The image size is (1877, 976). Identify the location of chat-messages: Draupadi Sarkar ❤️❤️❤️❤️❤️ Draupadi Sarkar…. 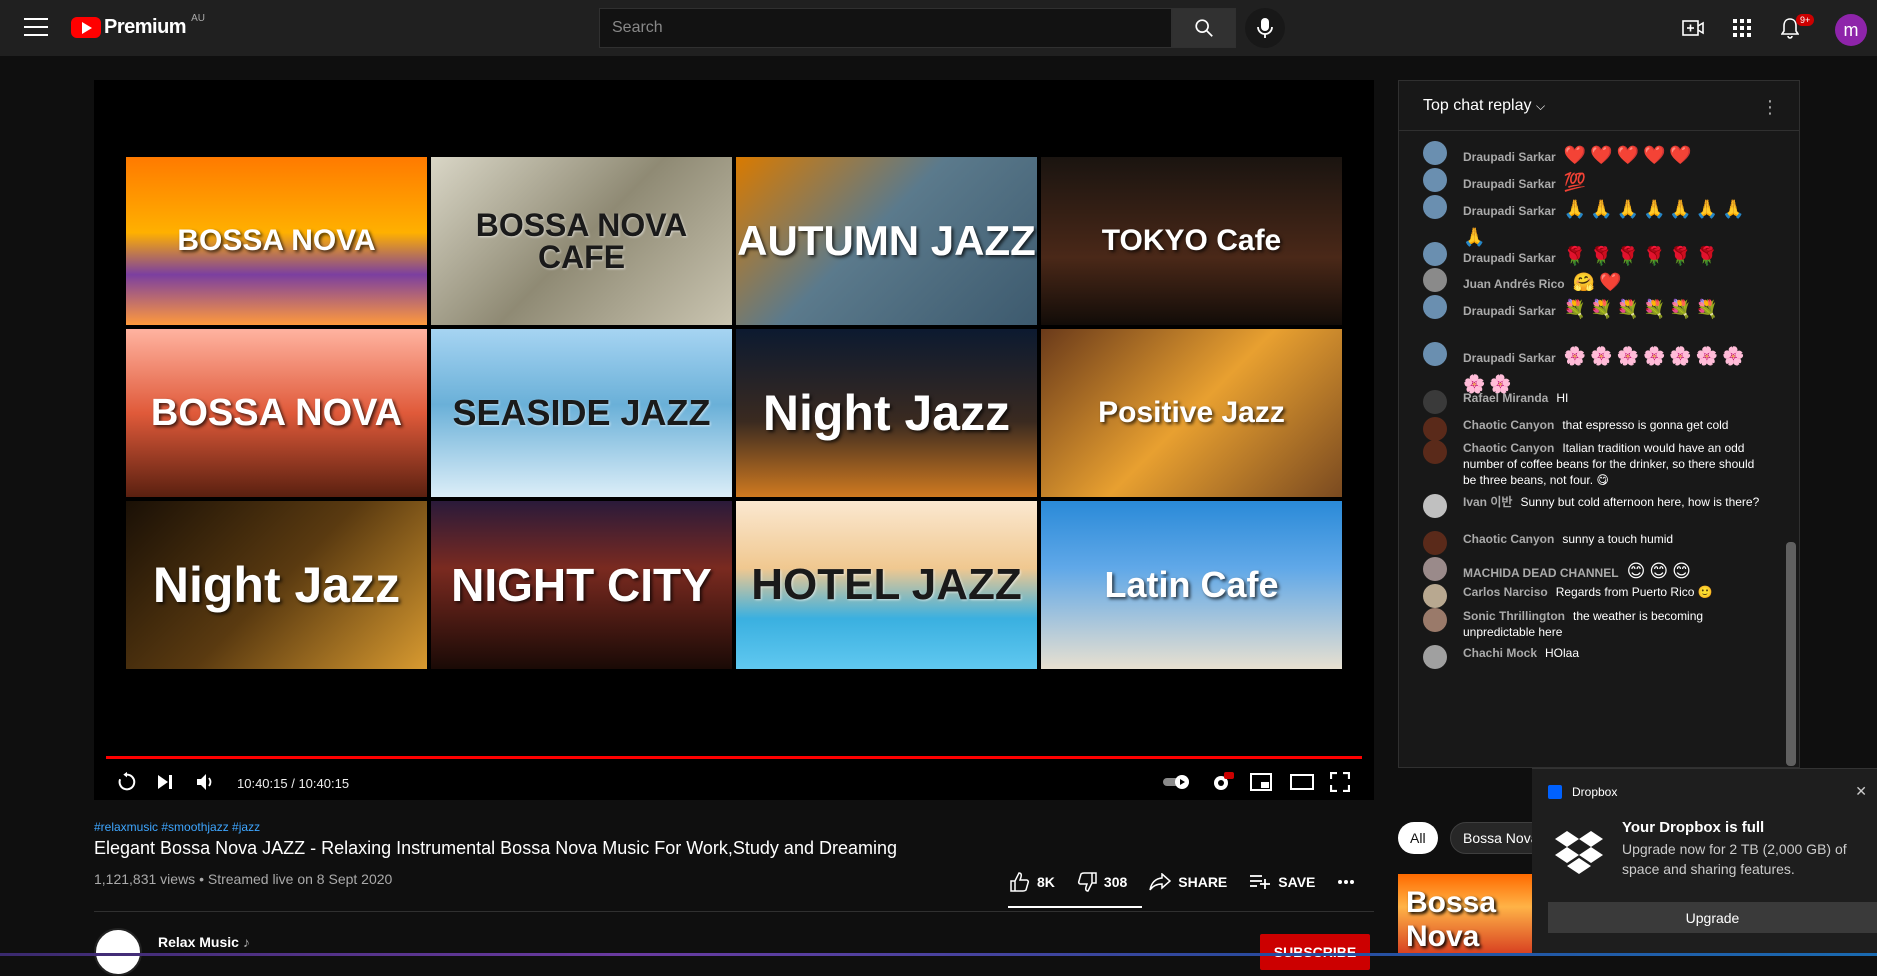
(1599, 449).